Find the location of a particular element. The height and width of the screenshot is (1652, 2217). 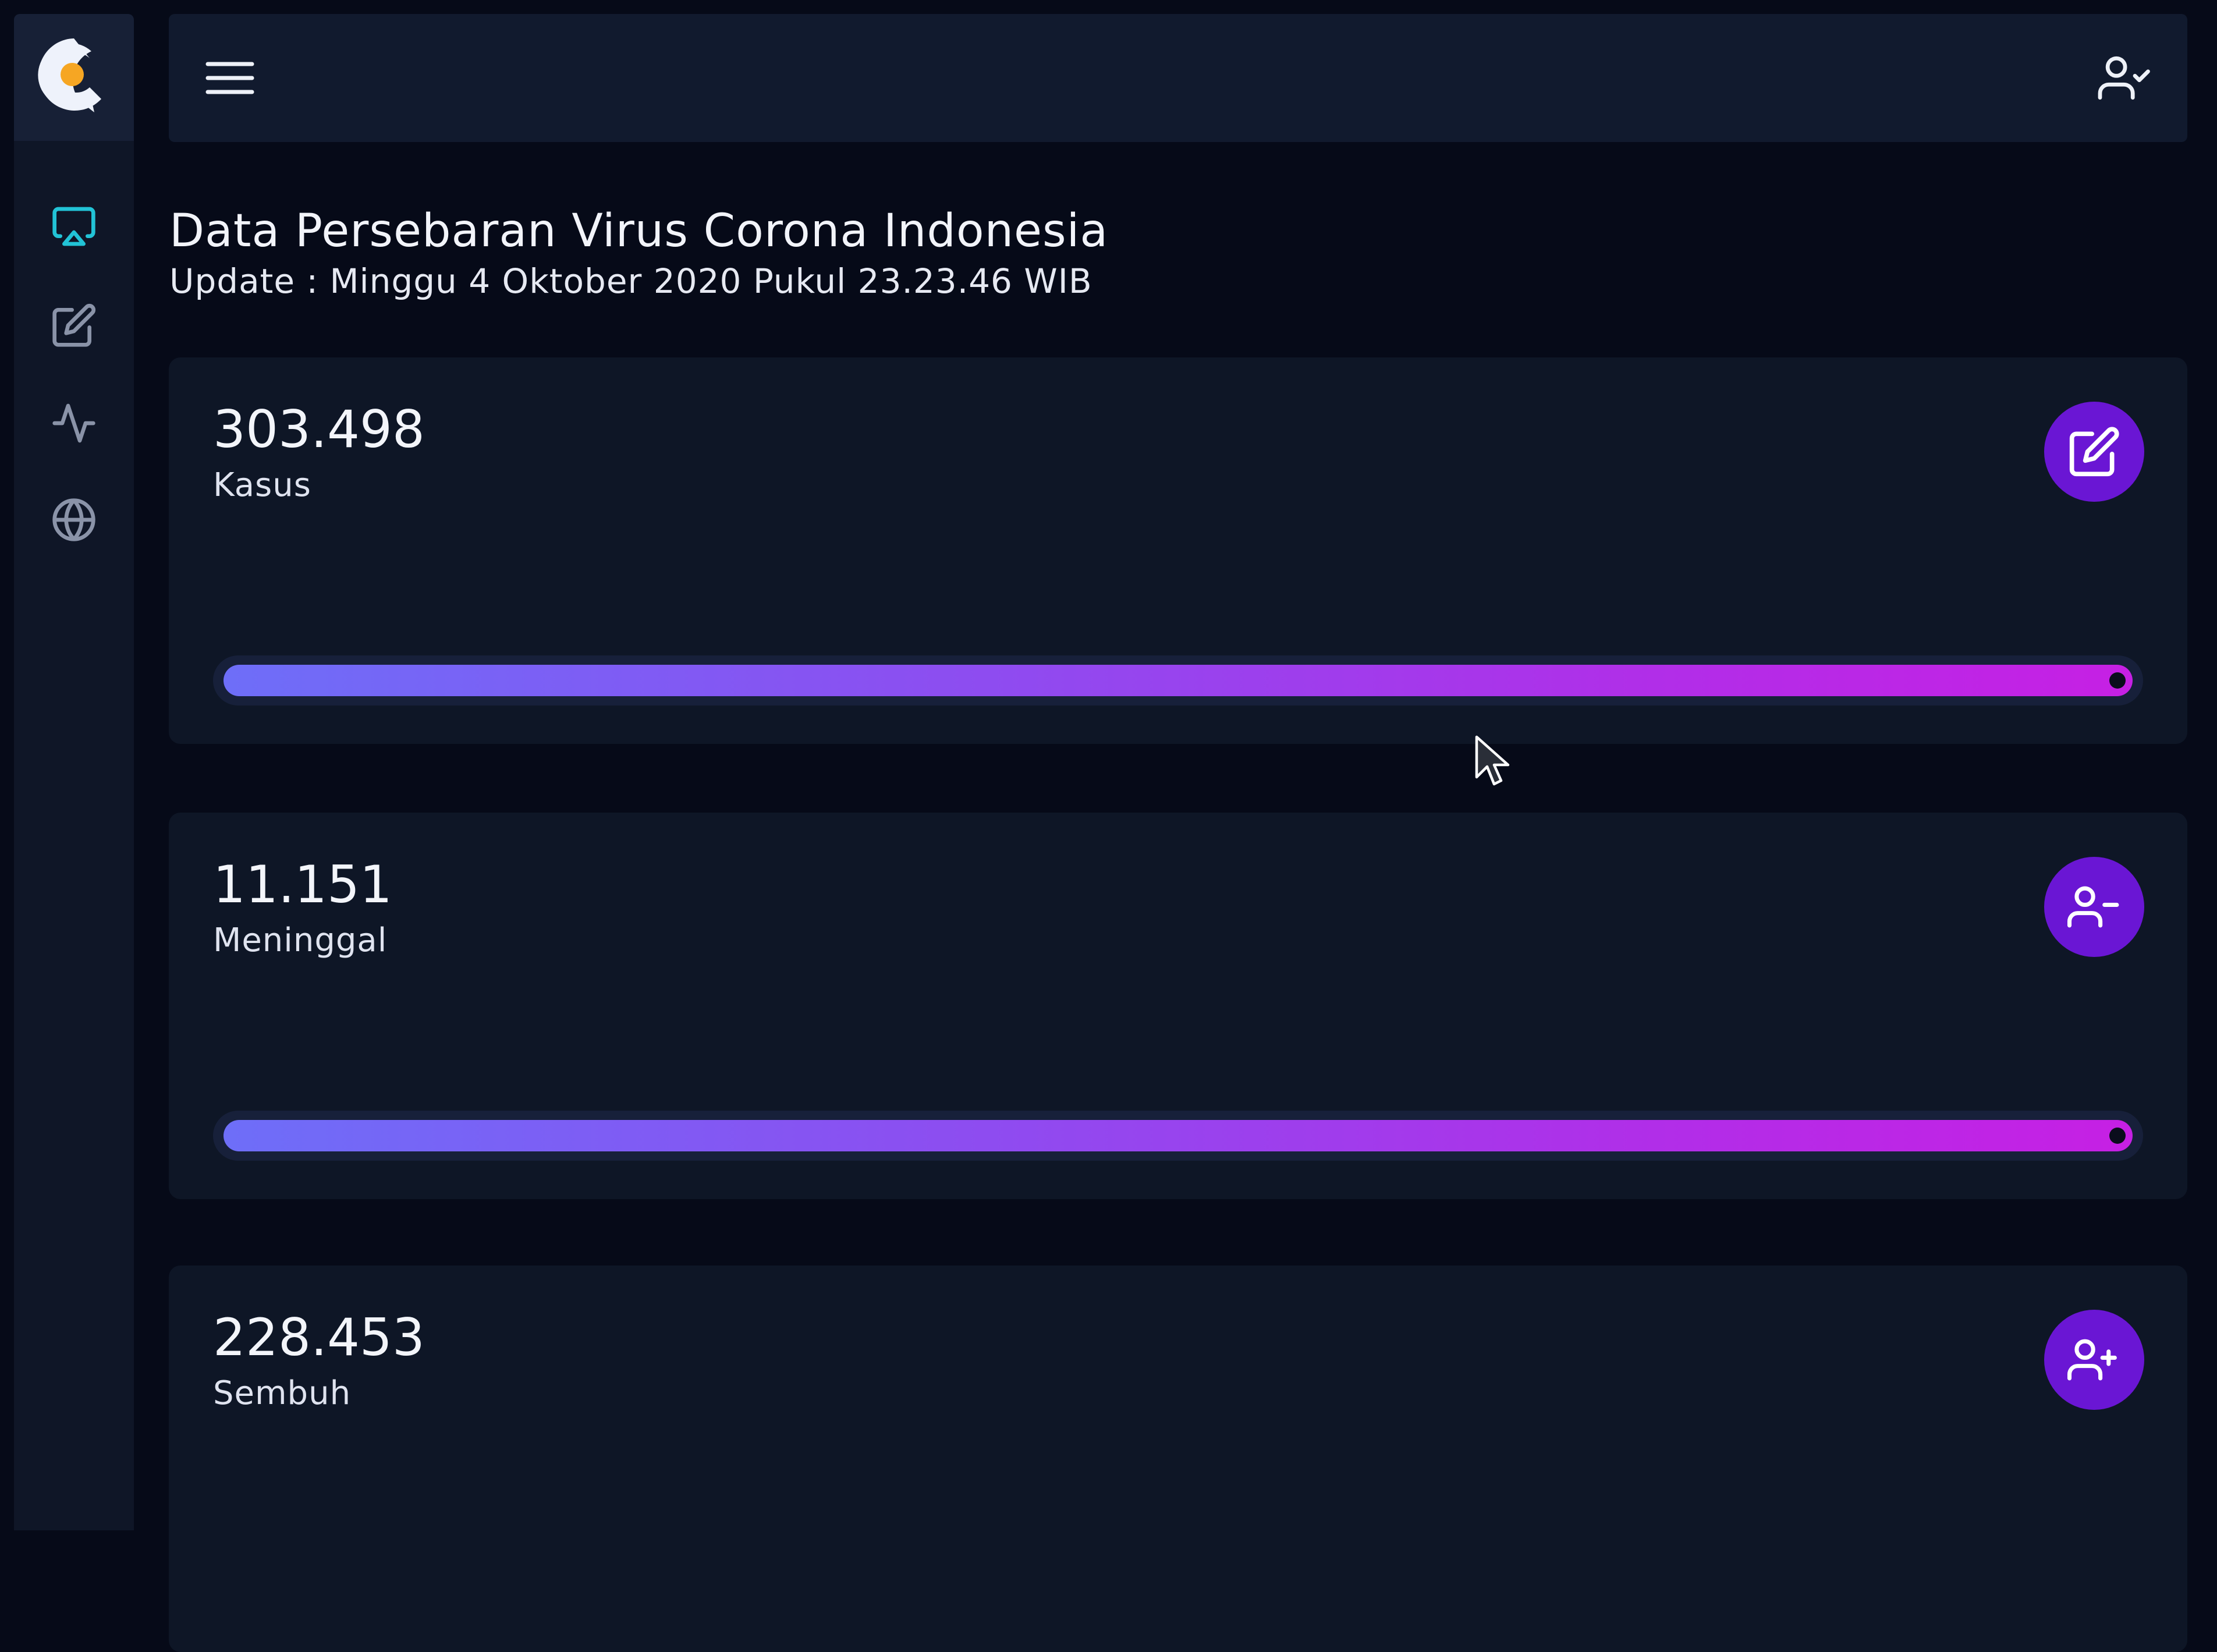

hamburger-icon is located at coordinates (229, 78).